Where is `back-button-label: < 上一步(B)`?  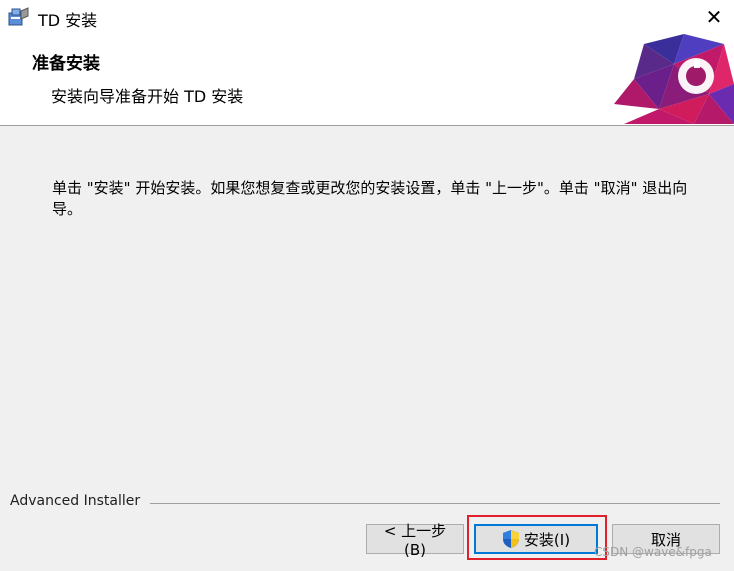 back-button-label: < 上一步(B) is located at coordinates (415, 540).